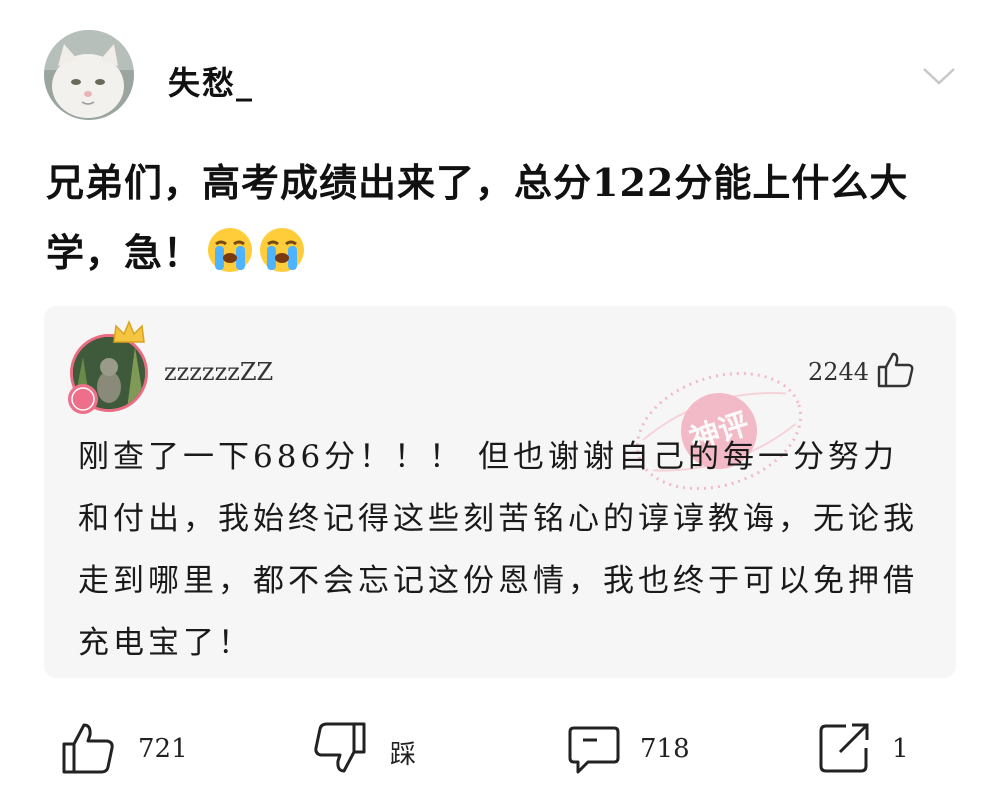 Image resolution: width=1000 pixels, height=812 pixels. What do you see at coordinates (116, 370) in the screenshot?
I see `commenter-avatar-group` at bounding box center [116, 370].